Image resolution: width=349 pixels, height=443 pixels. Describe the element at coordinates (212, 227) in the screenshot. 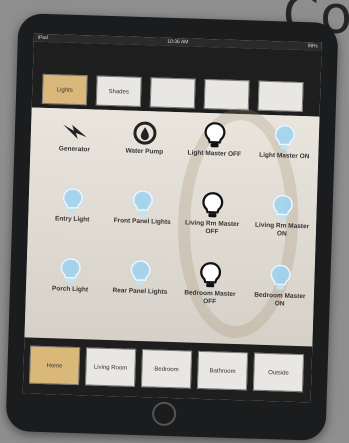

I see `control-label: Living Rm Master OFF` at that location.